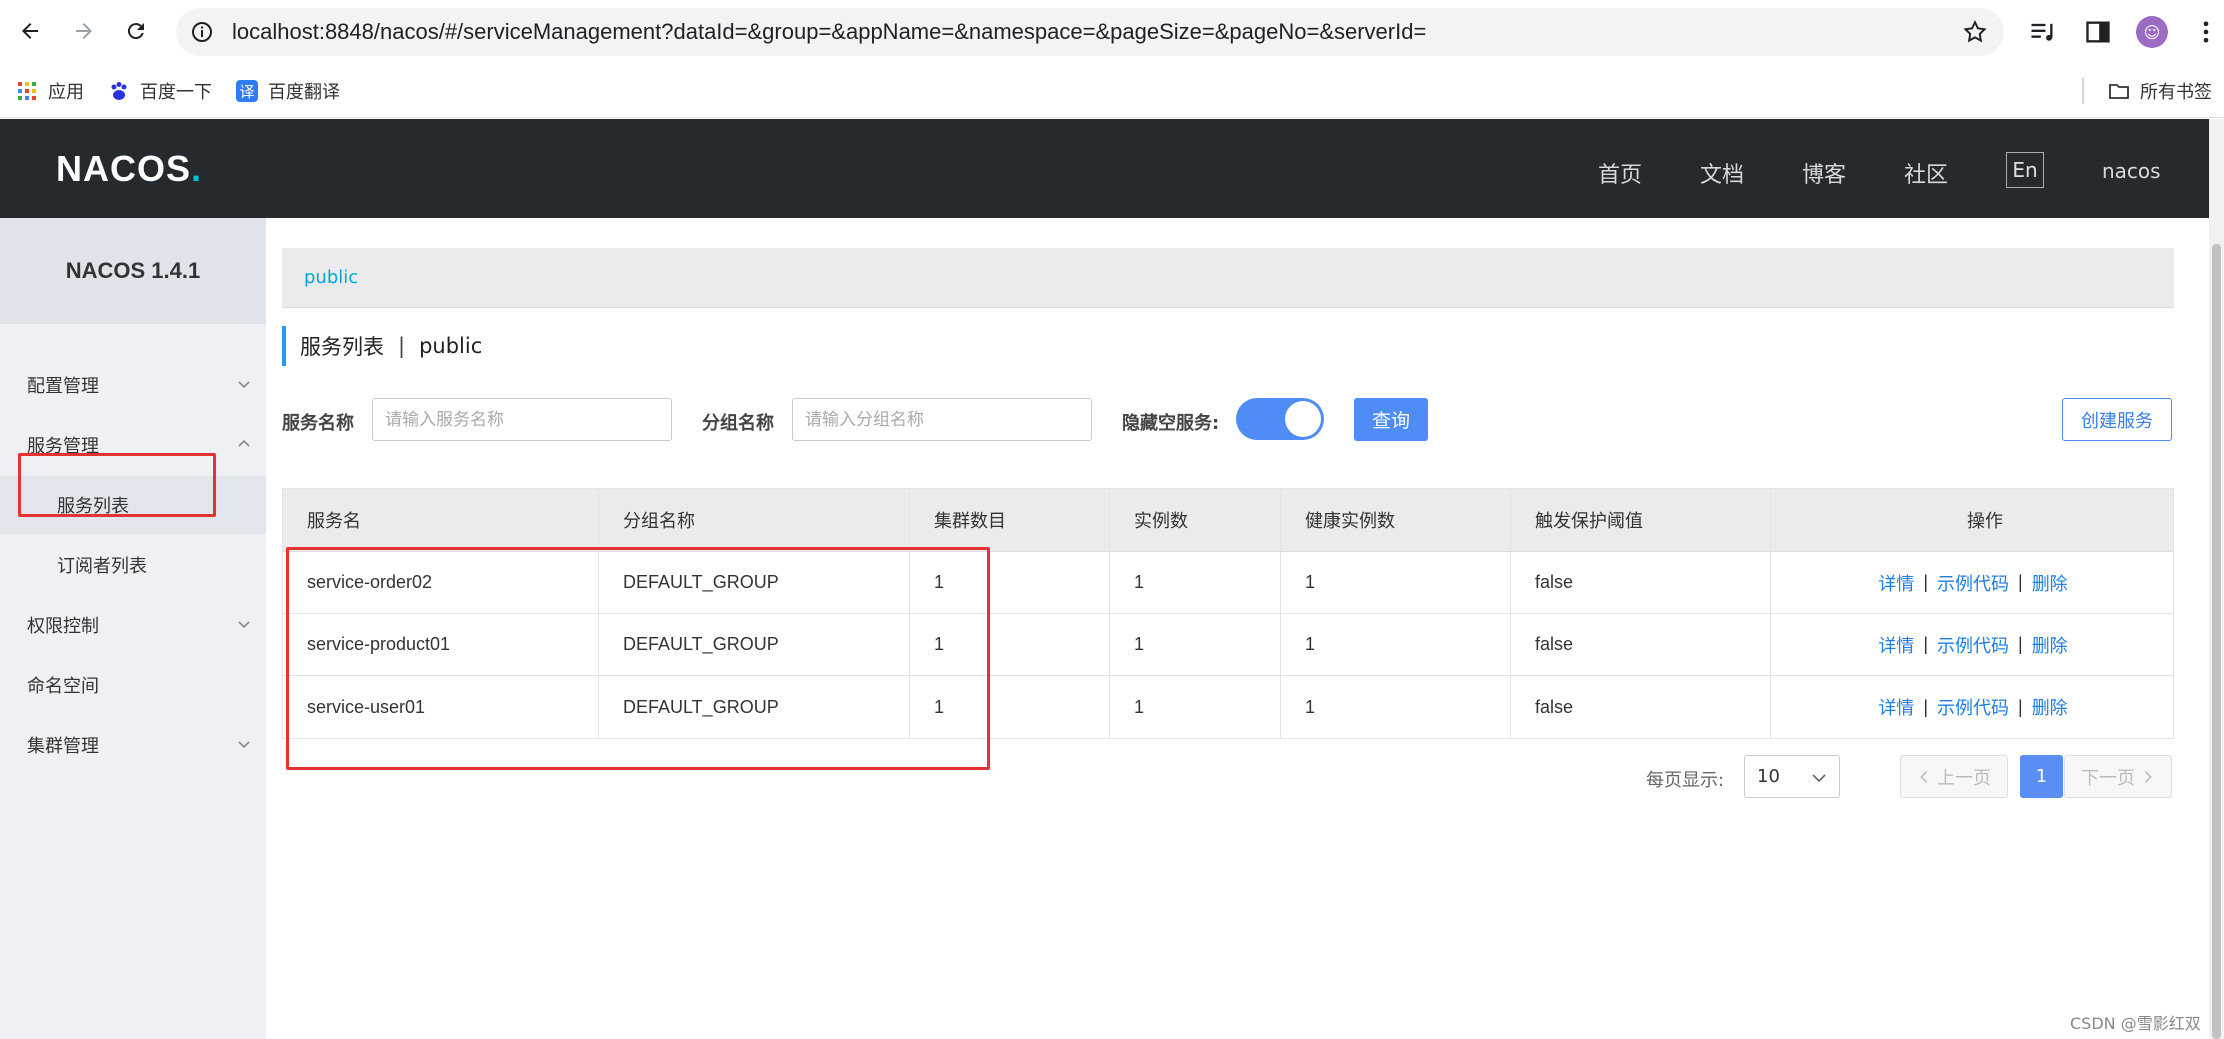 The width and height of the screenshot is (2224, 1039). I want to click on column-header: 触发保护阈值, so click(1641, 520).